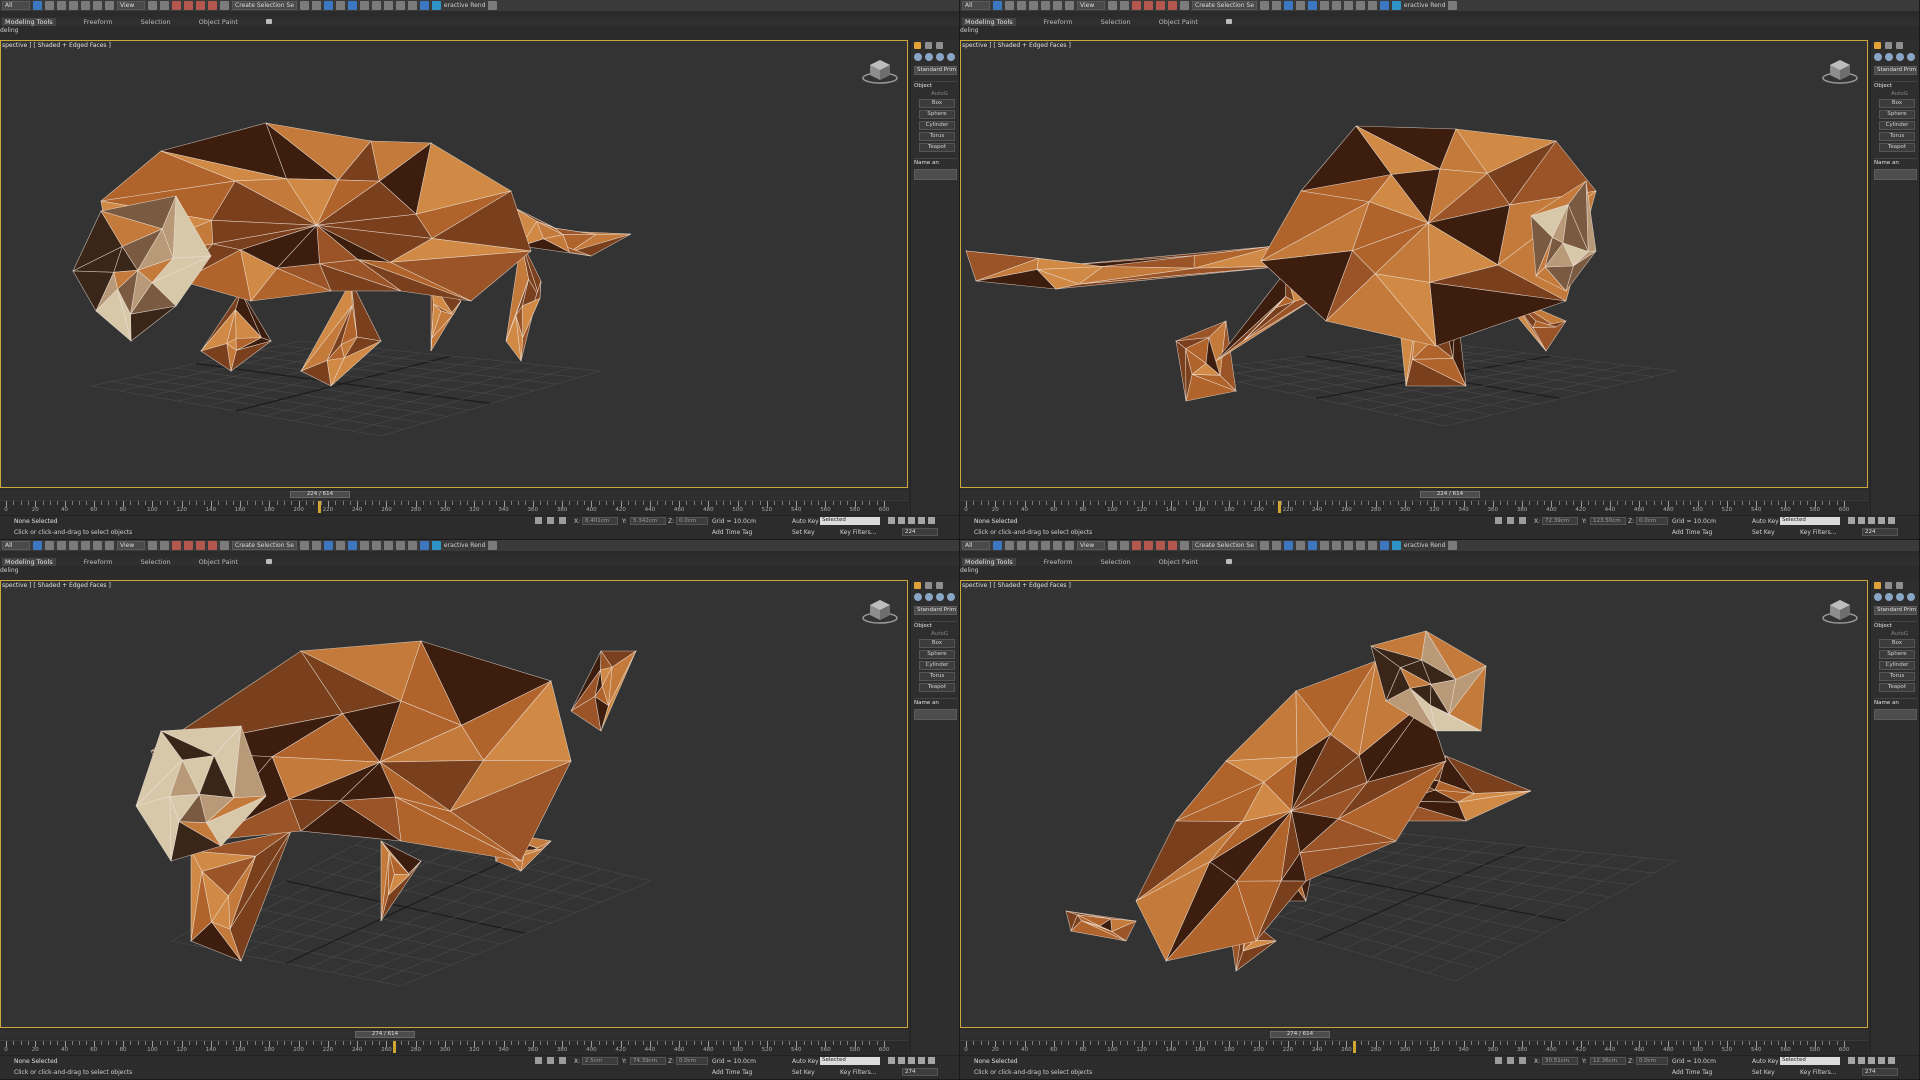 The width and height of the screenshot is (1920, 1080). Describe the element at coordinates (188, 545) in the screenshot. I see `angle-snap-icon` at that location.